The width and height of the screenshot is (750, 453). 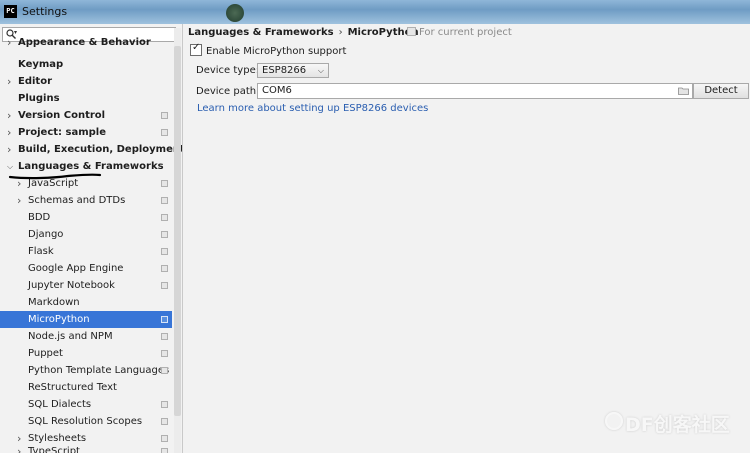 I want to click on sidebar-item: › Build, Execution, Deployment, so click(x=91, y=149).